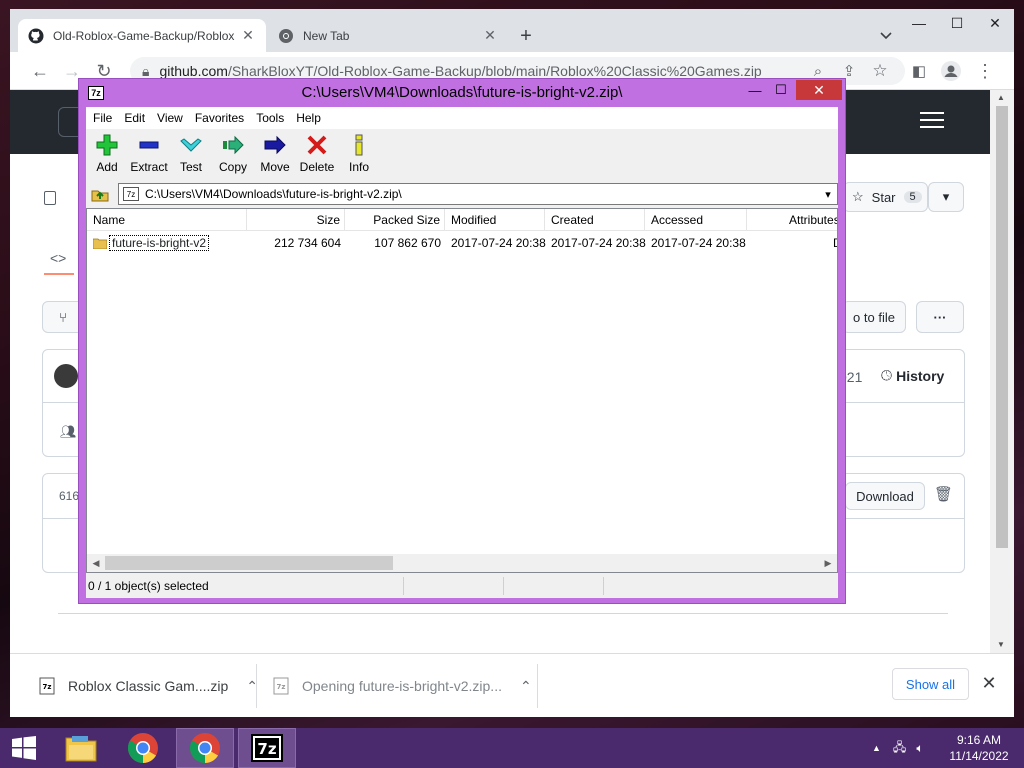 The image size is (1024, 768). I want to click on 7zip-maximize-button: ☐, so click(781, 90).